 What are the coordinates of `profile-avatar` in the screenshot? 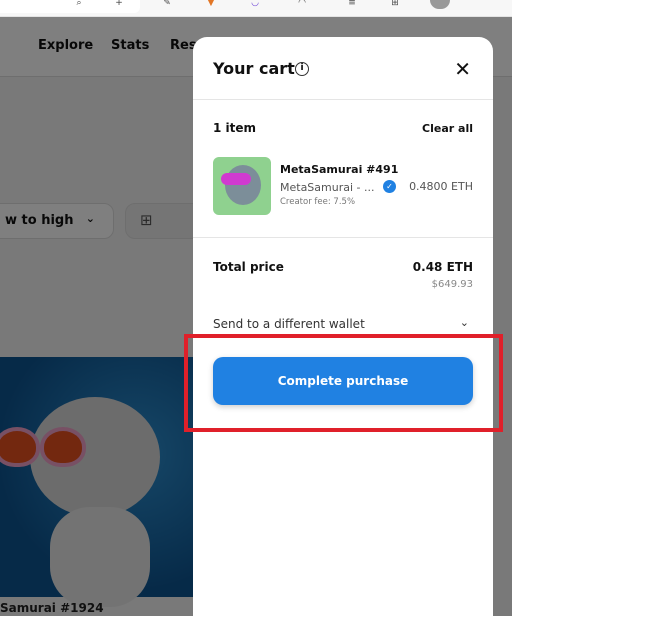 It's located at (440, 4).